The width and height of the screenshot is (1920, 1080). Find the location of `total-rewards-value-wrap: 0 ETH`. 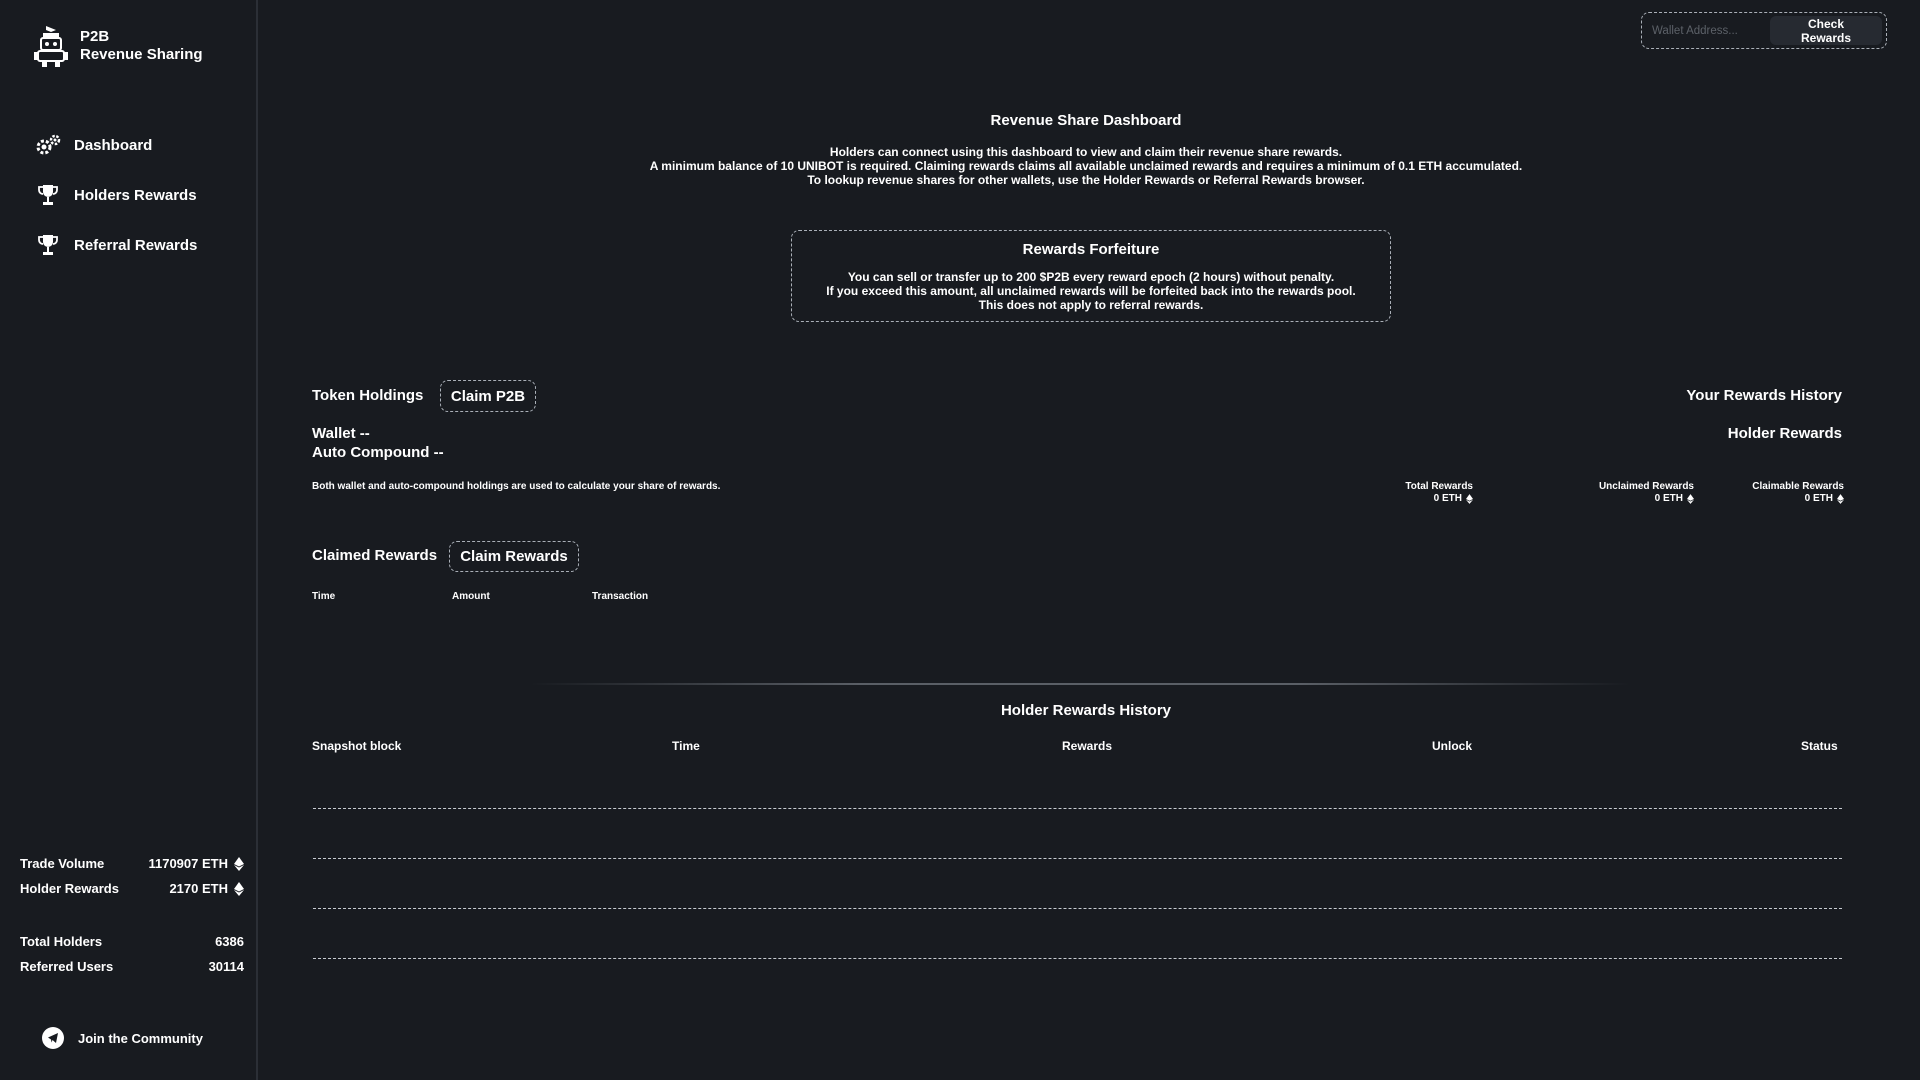

total-rewards-value-wrap: 0 ETH is located at coordinates (1453, 499).